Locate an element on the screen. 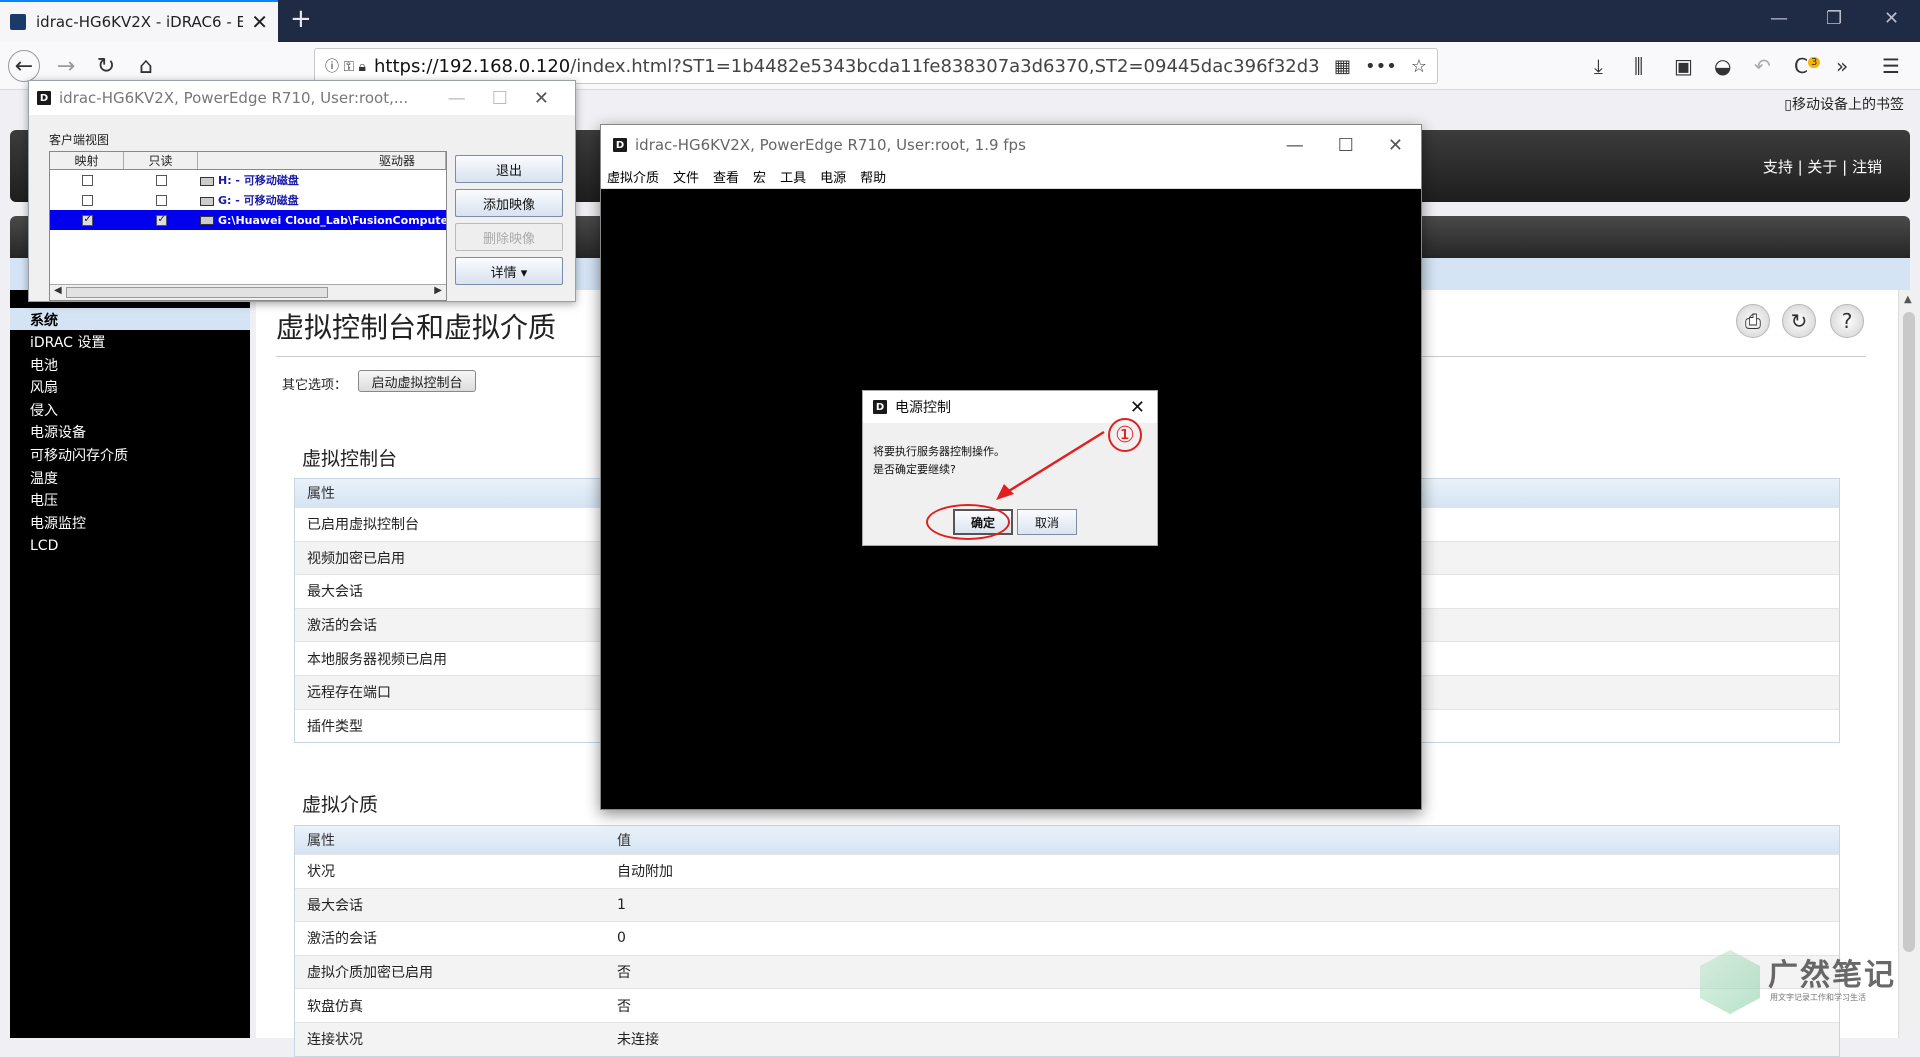 The height and width of the screenshot is (1057, 1920). window-close-icon: ✕ is located at coordinates (1891, 18).